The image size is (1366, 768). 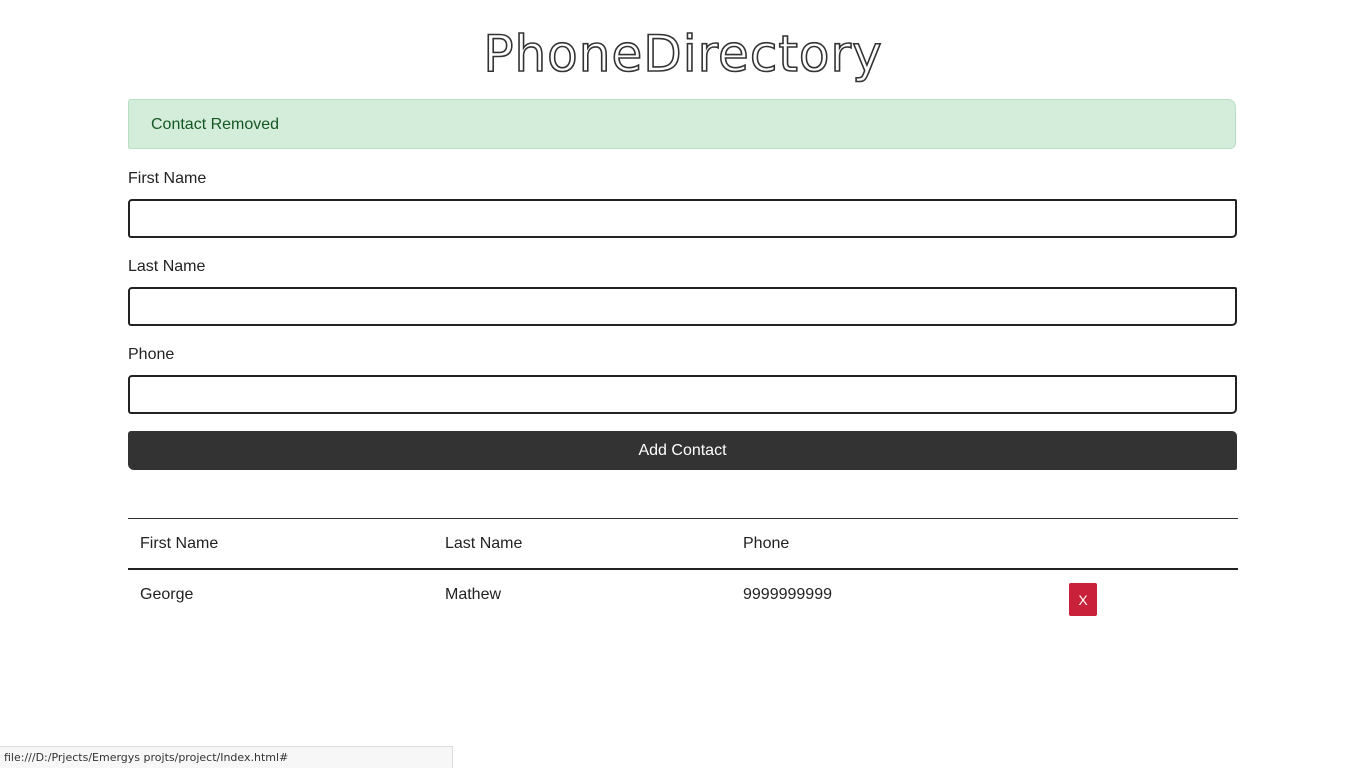 What do you see at coordinates (179, 543) in the screenshot?
I see `header-first-name: First Name` at bounding box center [179, 543].